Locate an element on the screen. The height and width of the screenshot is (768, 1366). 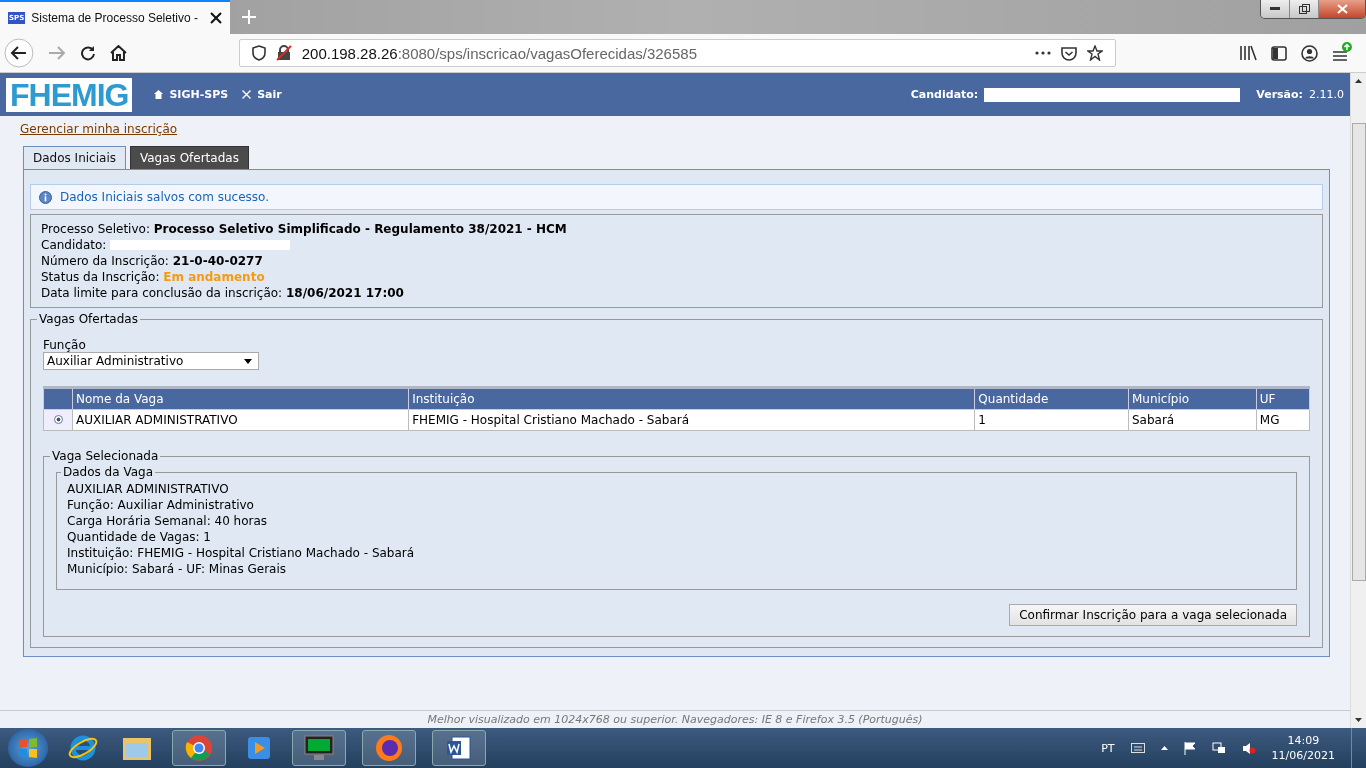
url-text: 200.198.28.26:8080/sps/inscricao/vagasOferecidas/326585 is located at coordinates (499, 53).